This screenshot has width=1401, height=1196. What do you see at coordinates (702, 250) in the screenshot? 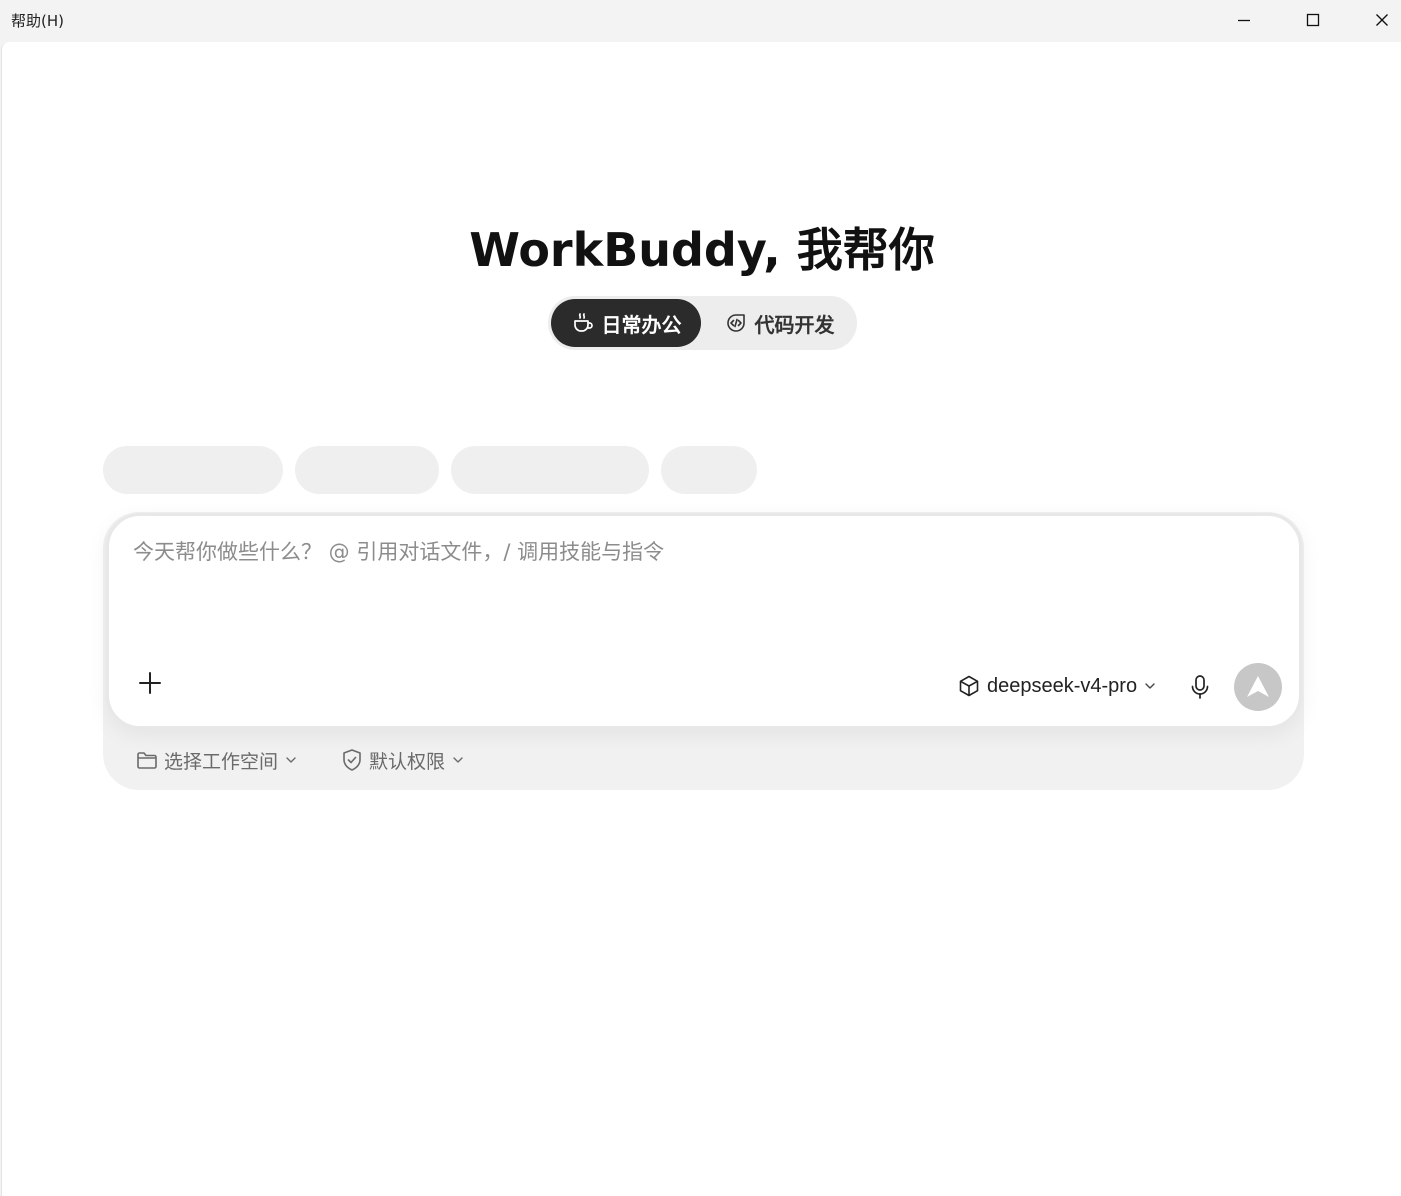
I see `hero-title: WorkBuddy, 我帮你` at bounding box center [702, 250].